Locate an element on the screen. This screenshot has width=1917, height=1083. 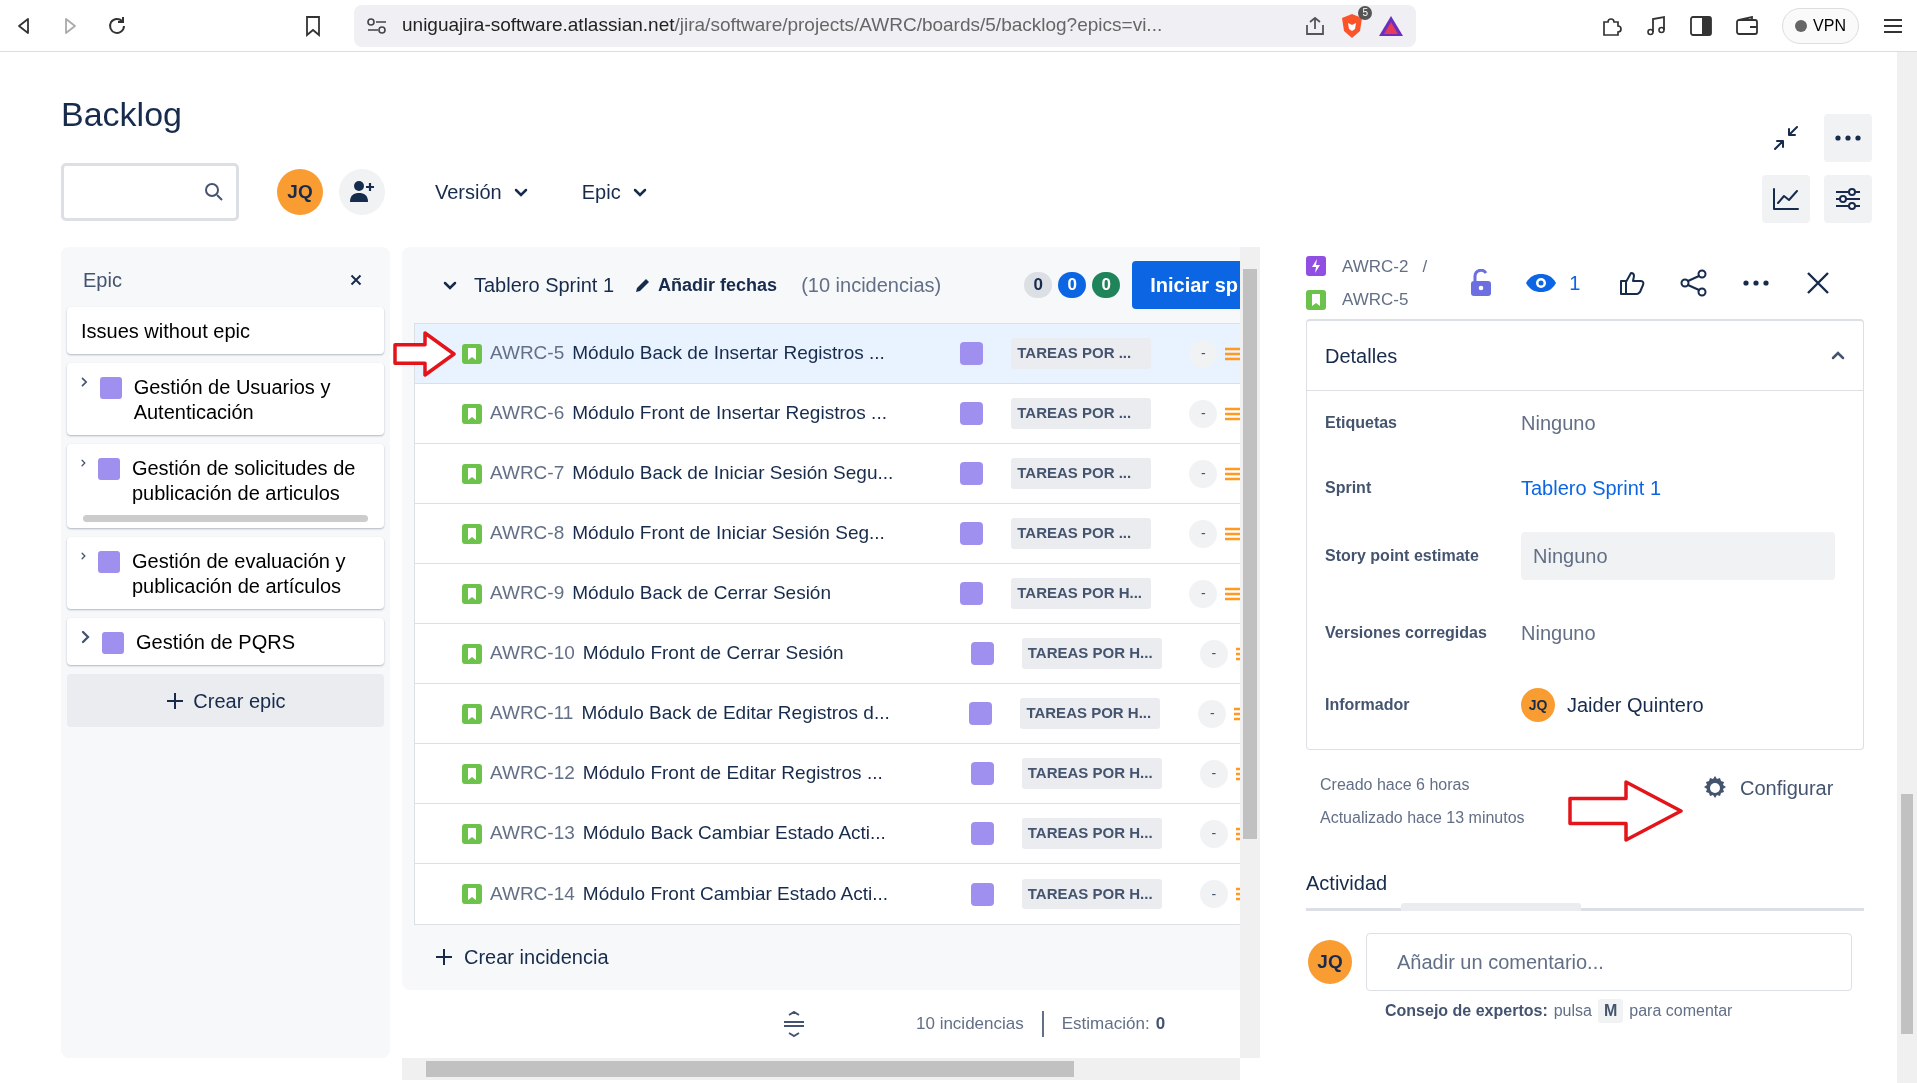
issue-key: AWRC-13 is located at coordinates (532, 833).